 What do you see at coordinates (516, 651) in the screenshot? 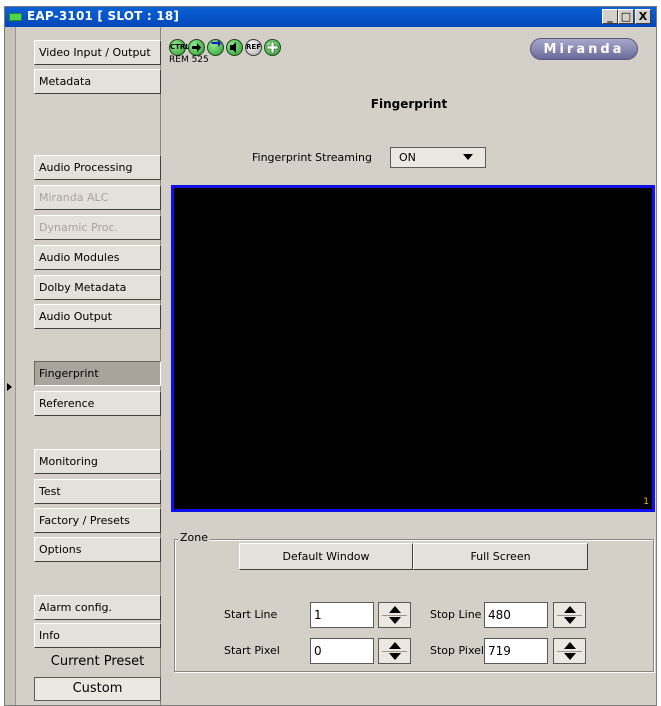
I see `stop-pixel-input: 719` at bounding box center [516, 651].